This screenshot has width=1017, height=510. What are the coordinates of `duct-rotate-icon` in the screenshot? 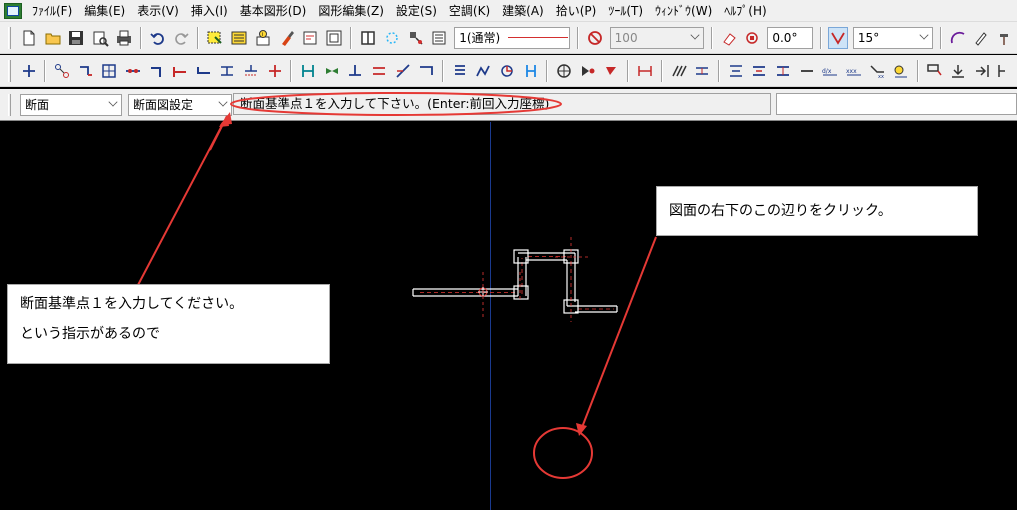 It's located at (507, 71).